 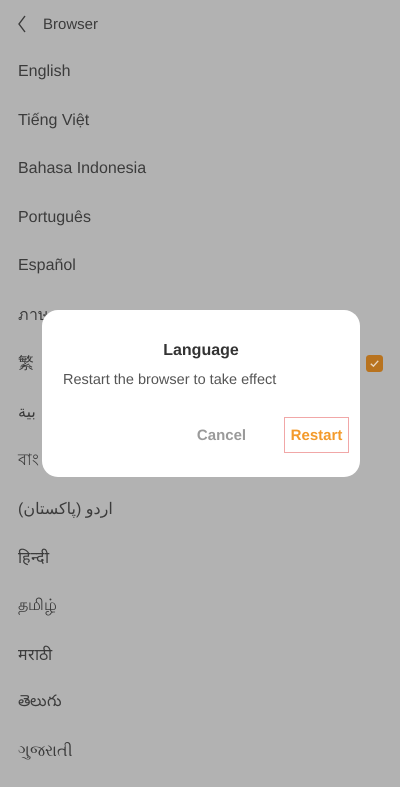 What do you see at coordinates (70, 24) in the screenshot?
I see `page-title: Browser` at bounding box center [70, 24].